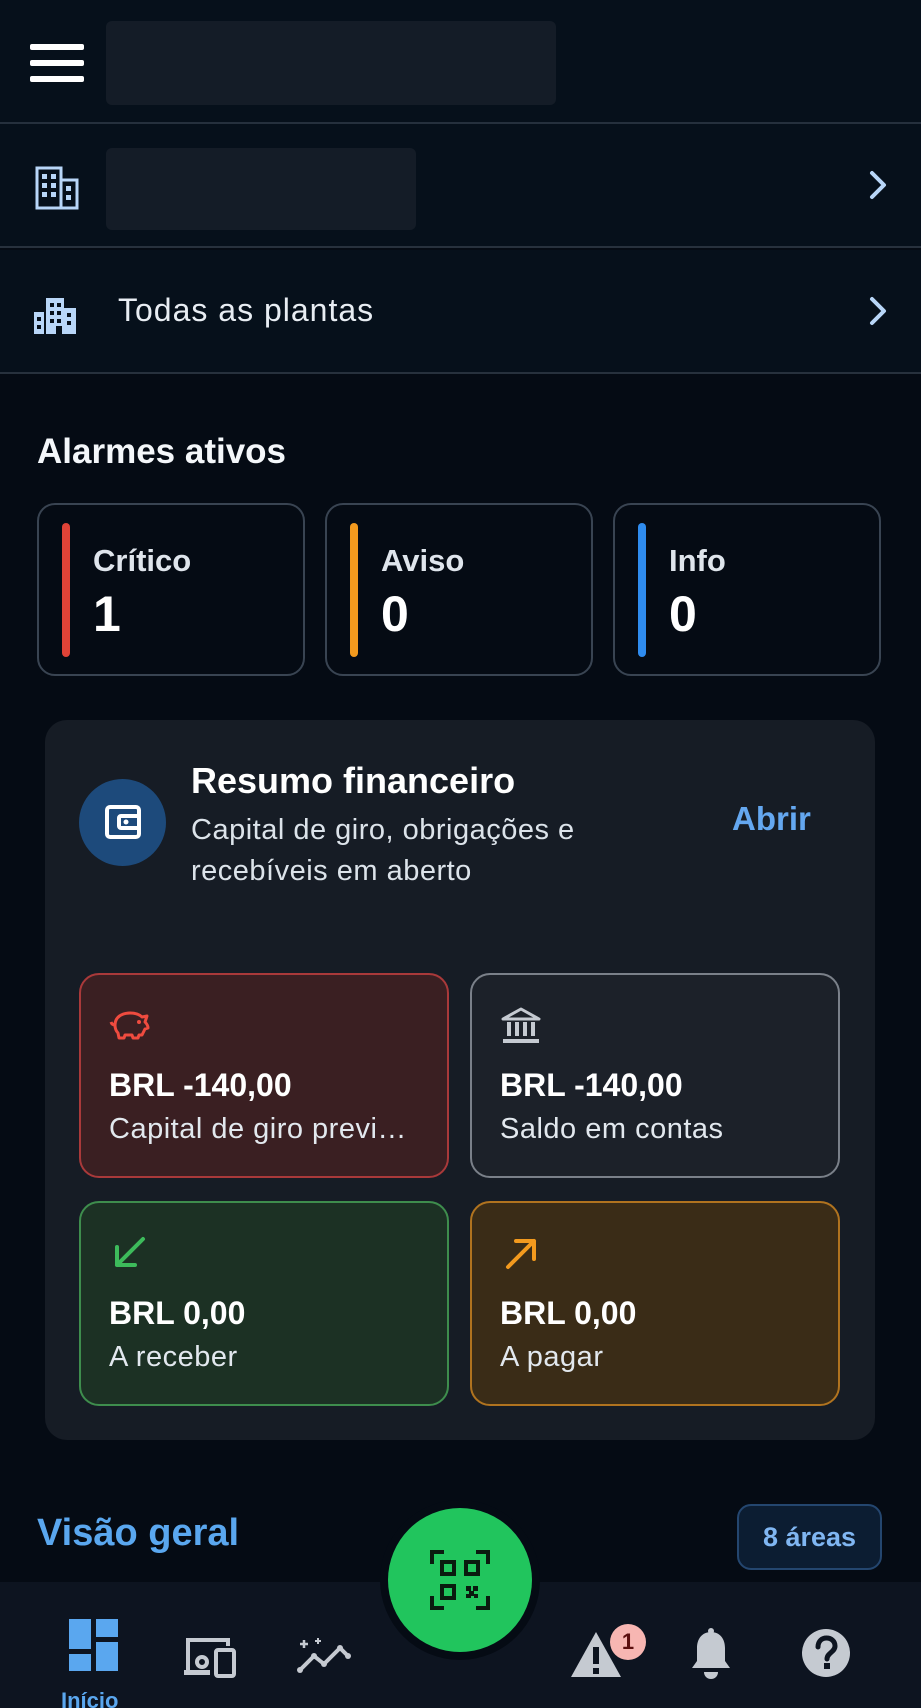 The image size is (921, 1708). Describe the element at coordinates (628, 1642) in the screenshot. I see `alerts-count-badge: 1` at that location.